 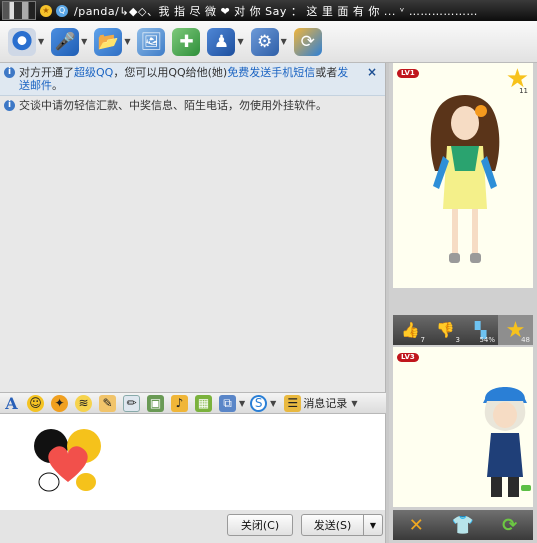 I want to click on refresh-icon: ⟳, so click(x=510, y=525).